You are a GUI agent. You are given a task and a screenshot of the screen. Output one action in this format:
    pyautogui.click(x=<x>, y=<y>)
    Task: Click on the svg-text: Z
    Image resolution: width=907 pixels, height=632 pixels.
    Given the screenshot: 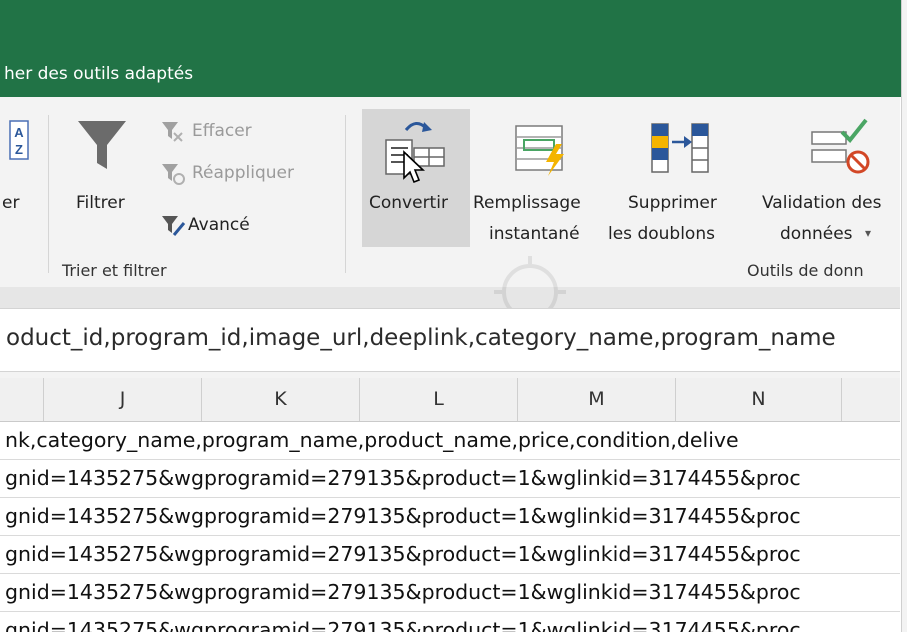 What is the action you would take?
    pyautogui.click(x=19, y=149)
    